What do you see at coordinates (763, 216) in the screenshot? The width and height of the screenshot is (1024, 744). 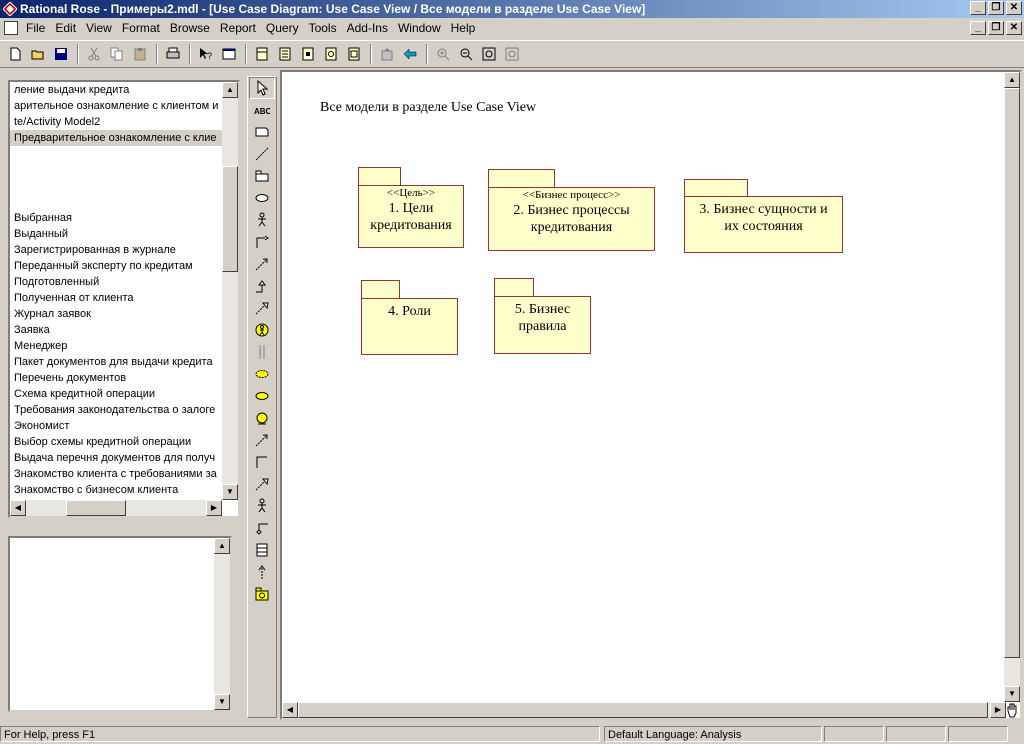 I see `package-business-entities: 3. Бизнес сущности и их состояния` at bounding box center [763, 216].